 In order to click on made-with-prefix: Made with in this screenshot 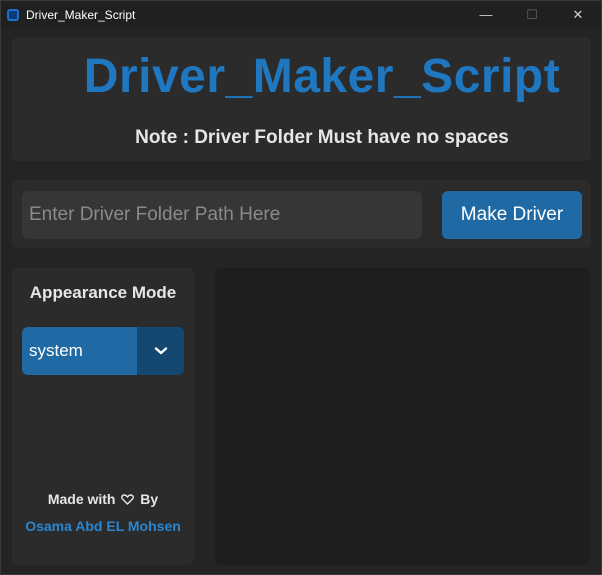, I will do `click(81, 499)`.